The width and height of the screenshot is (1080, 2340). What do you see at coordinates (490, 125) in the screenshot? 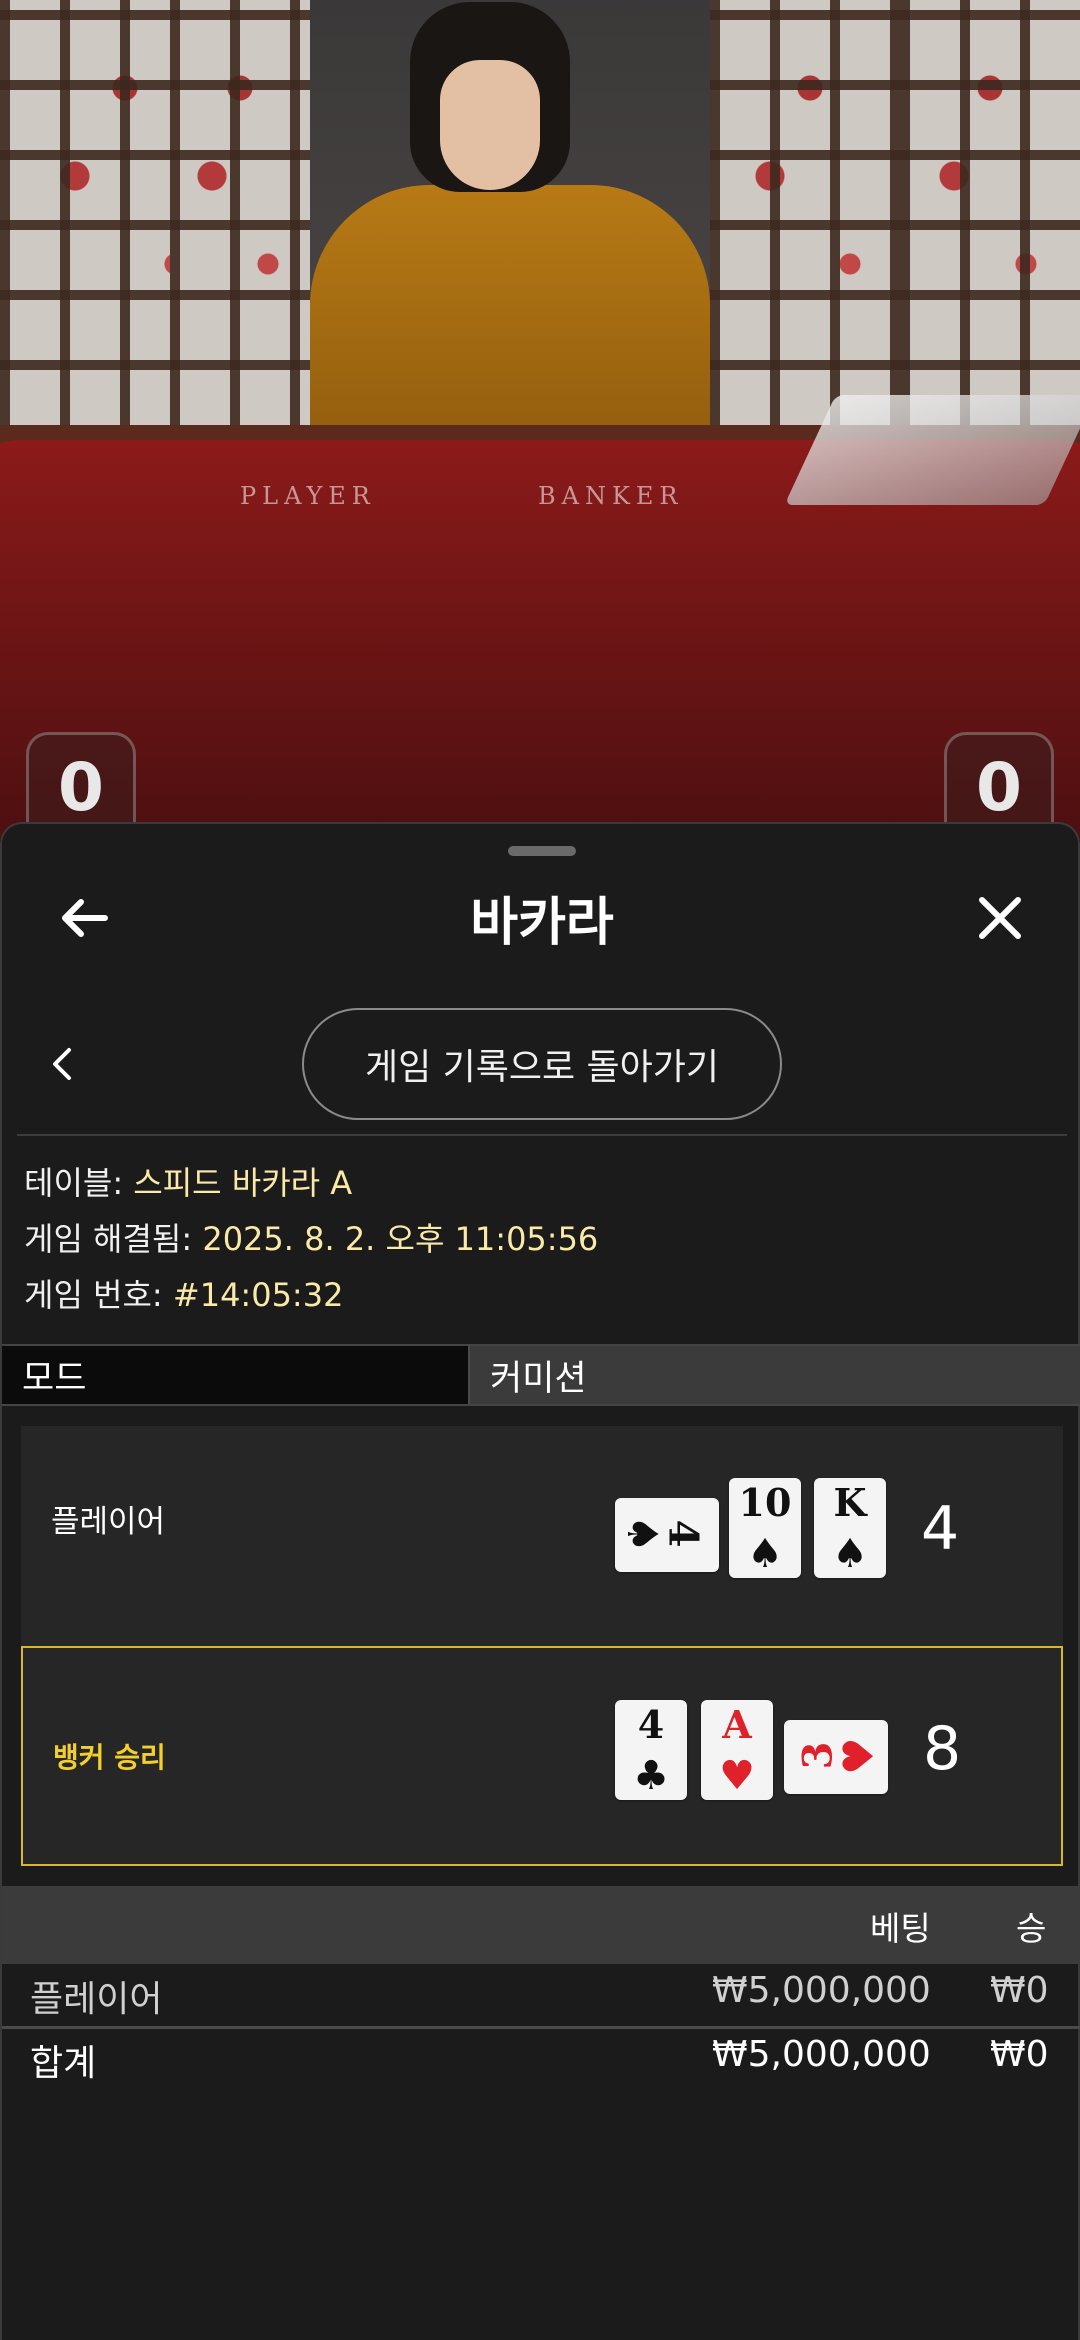
I see `dealer-face` at bounding box center [490, 125].